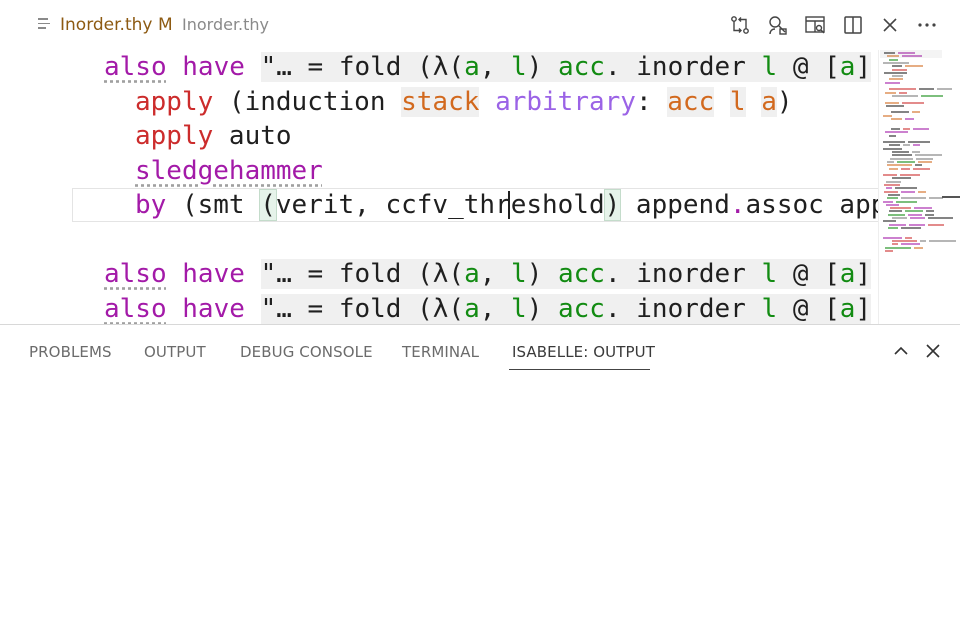 Image resolution: width=960 pixels, height=641 pixels. What do you see at coordinates (565, 102) in the screenshot?
I see `attribute-keyword: arbitrary` at bounding box center [565, 102].